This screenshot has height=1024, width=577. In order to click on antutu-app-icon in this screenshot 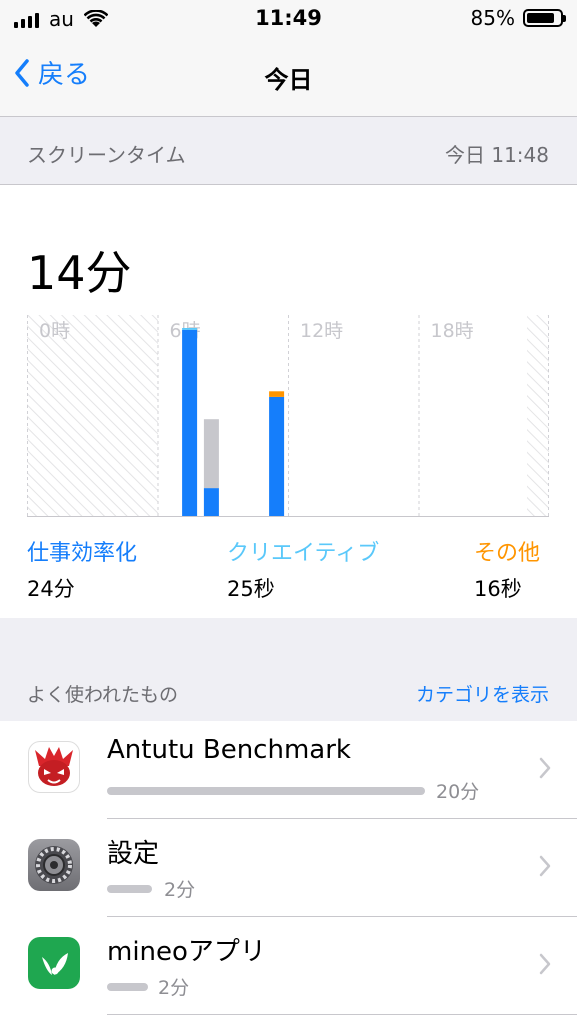, I will do `click(54, 767)`.